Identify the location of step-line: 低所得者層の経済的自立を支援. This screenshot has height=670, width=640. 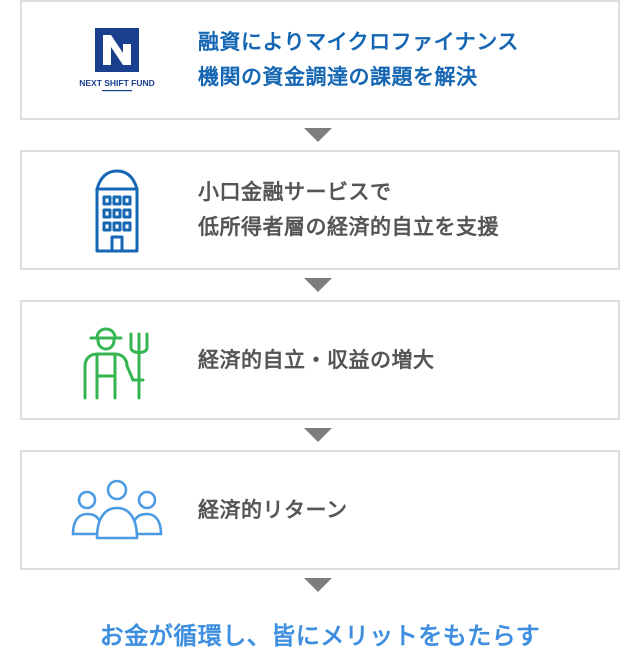
(348, 227).